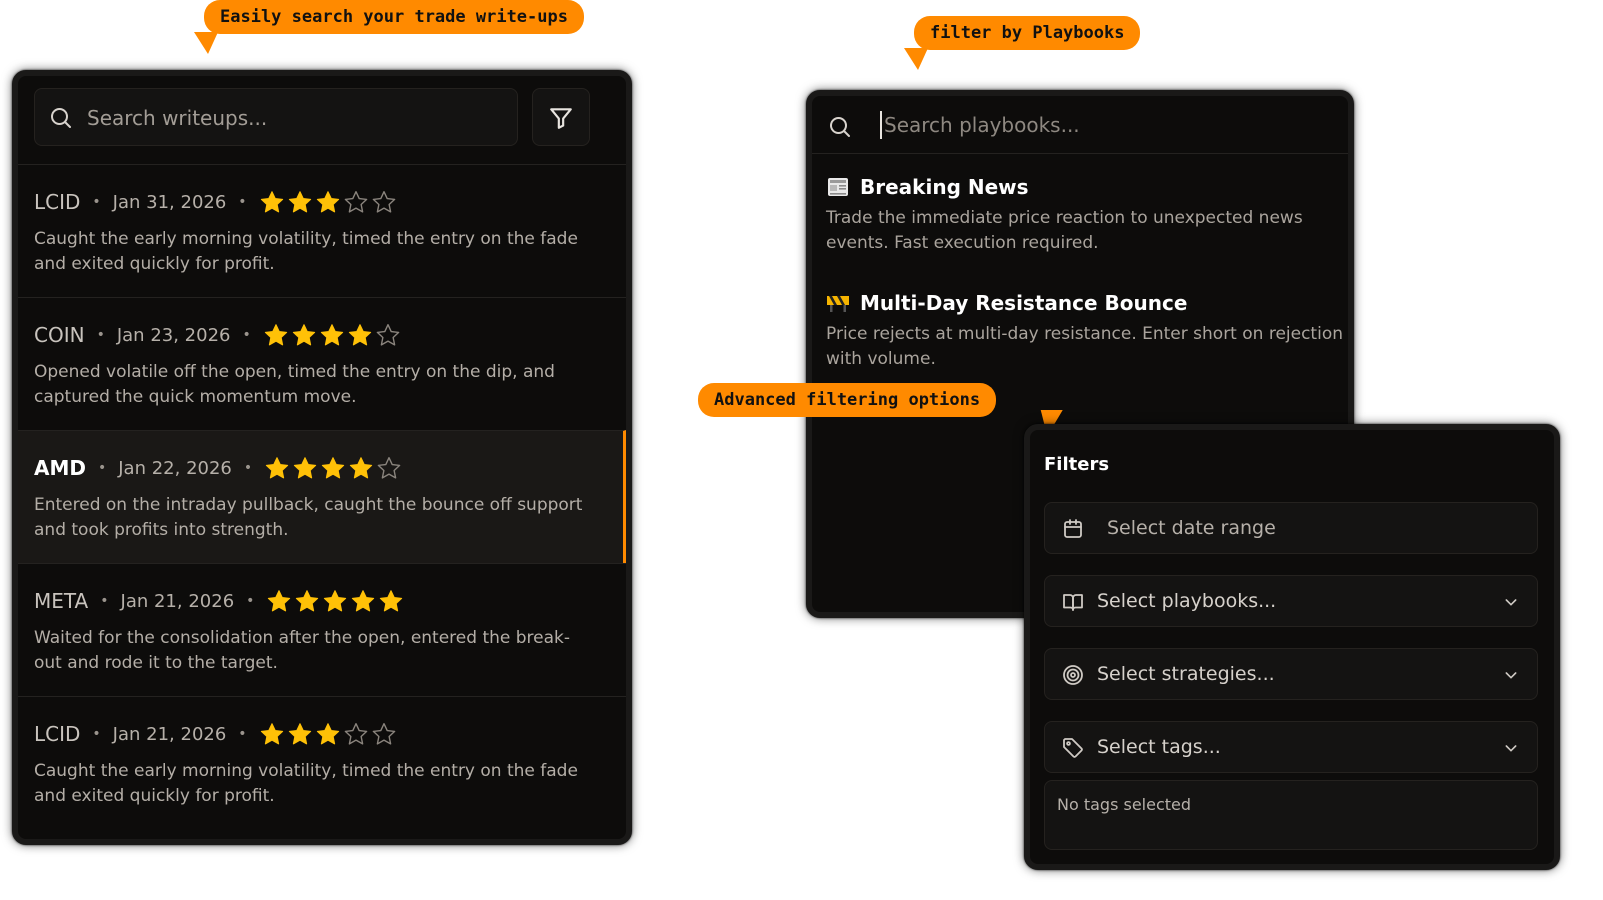  What do you see at coordinates (169, 202) in the screenshot?
I see `writeup-date: Jan 31, 2026` at bounding box center [169, 202].